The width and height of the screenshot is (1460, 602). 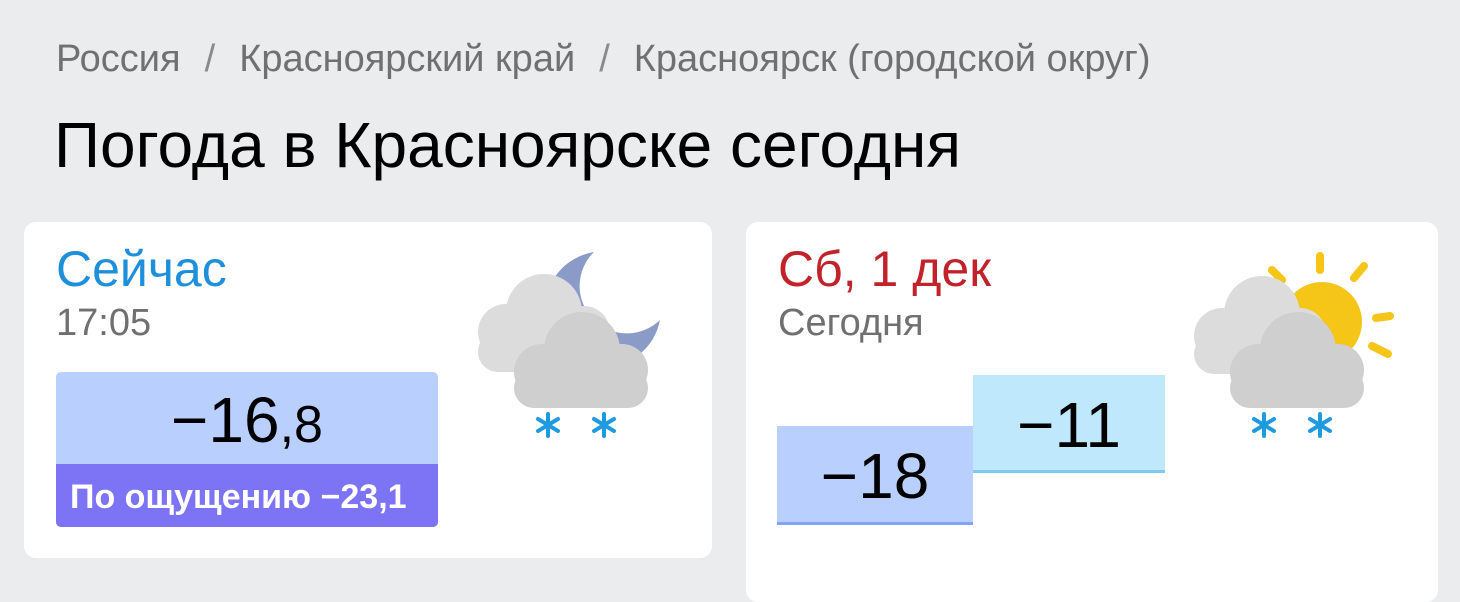 What do you see at coordinates (1069, 424) in the screenshot?
I see `max-temperature: −11` at bounding box center [1069, 424].